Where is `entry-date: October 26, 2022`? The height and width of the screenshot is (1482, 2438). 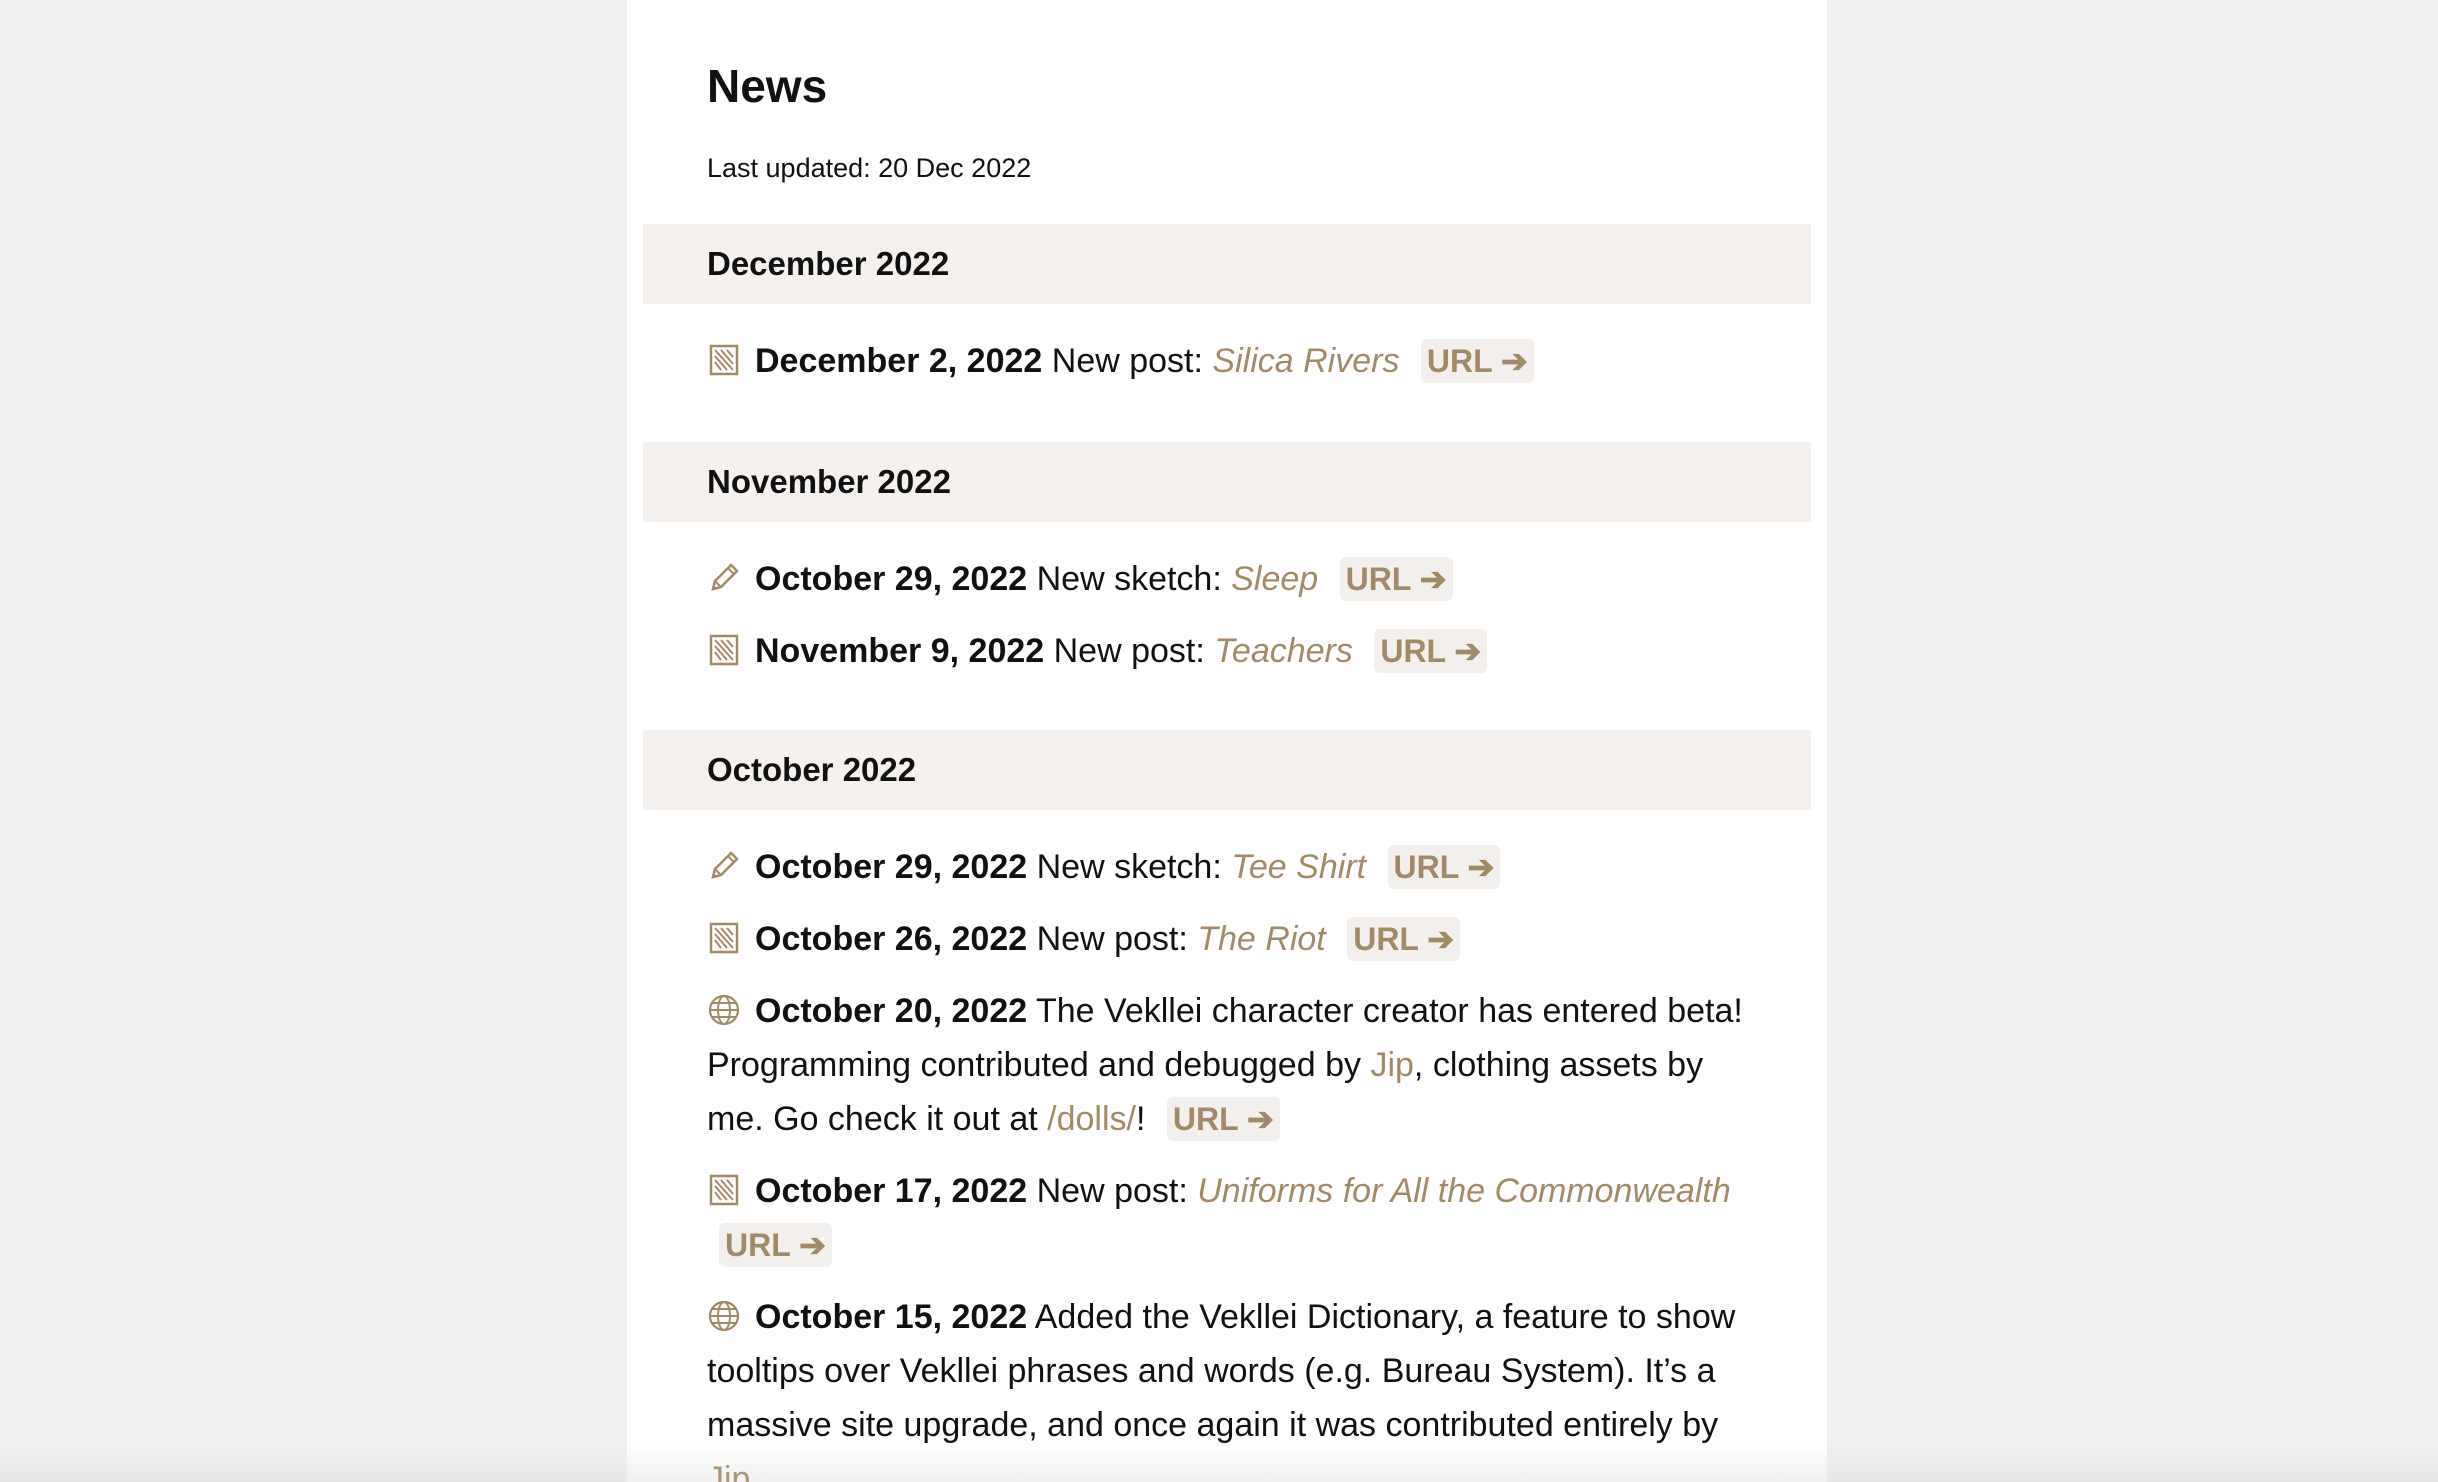
entry-date: October 26, 2022 is located at coordinates (891, 939).